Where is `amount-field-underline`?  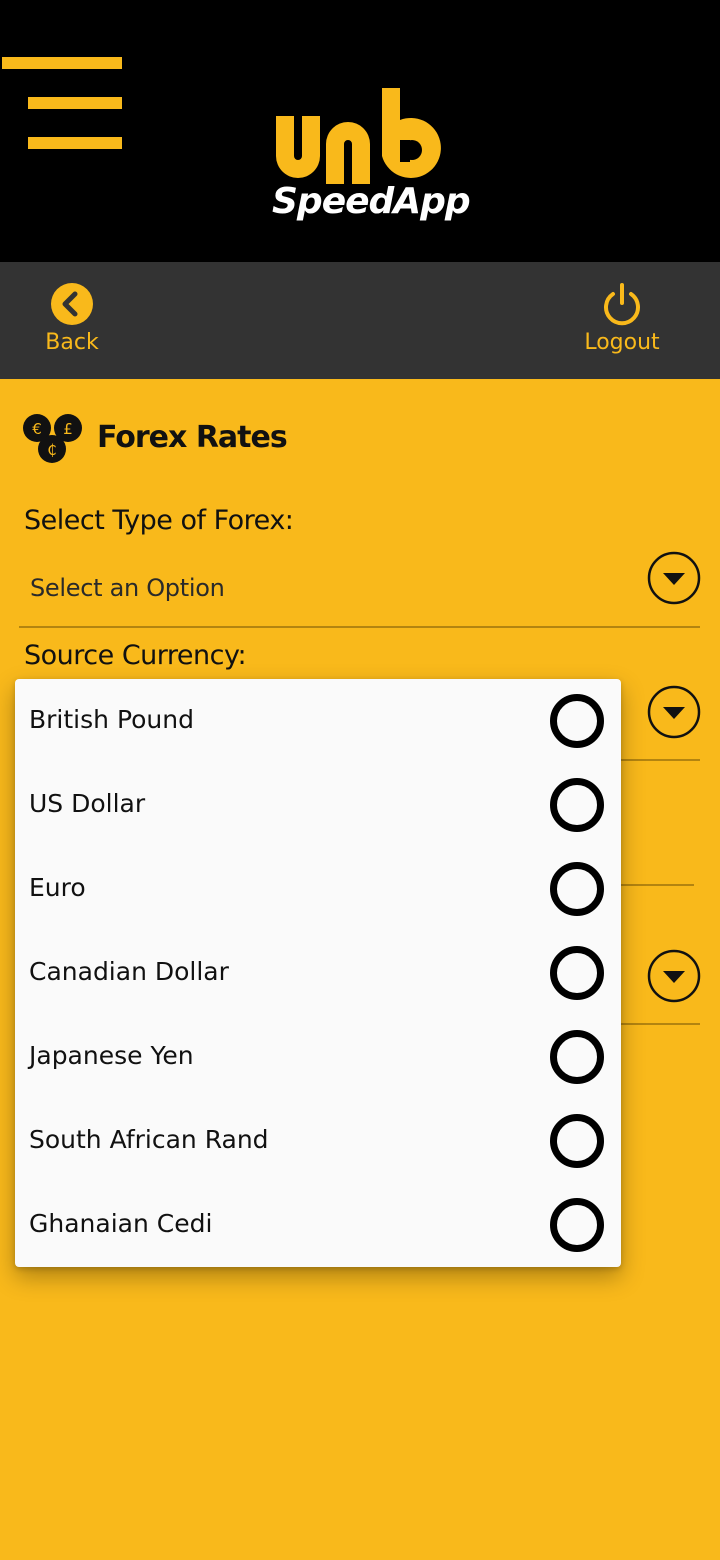
amount-field-underline is located at coordinates (657, 885).